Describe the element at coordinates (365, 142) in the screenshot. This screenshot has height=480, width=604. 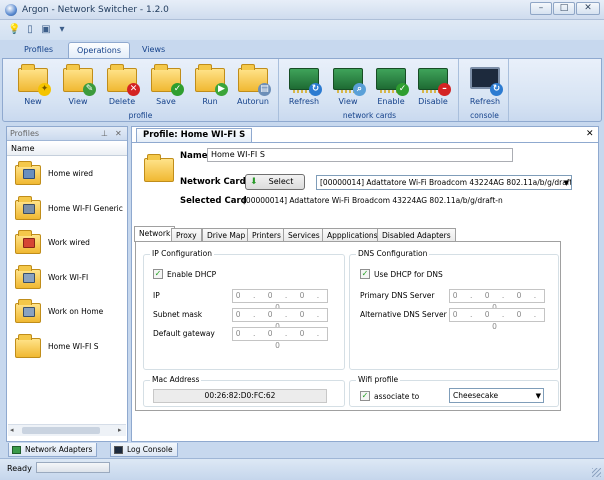
I see `tab-divider` at that location.